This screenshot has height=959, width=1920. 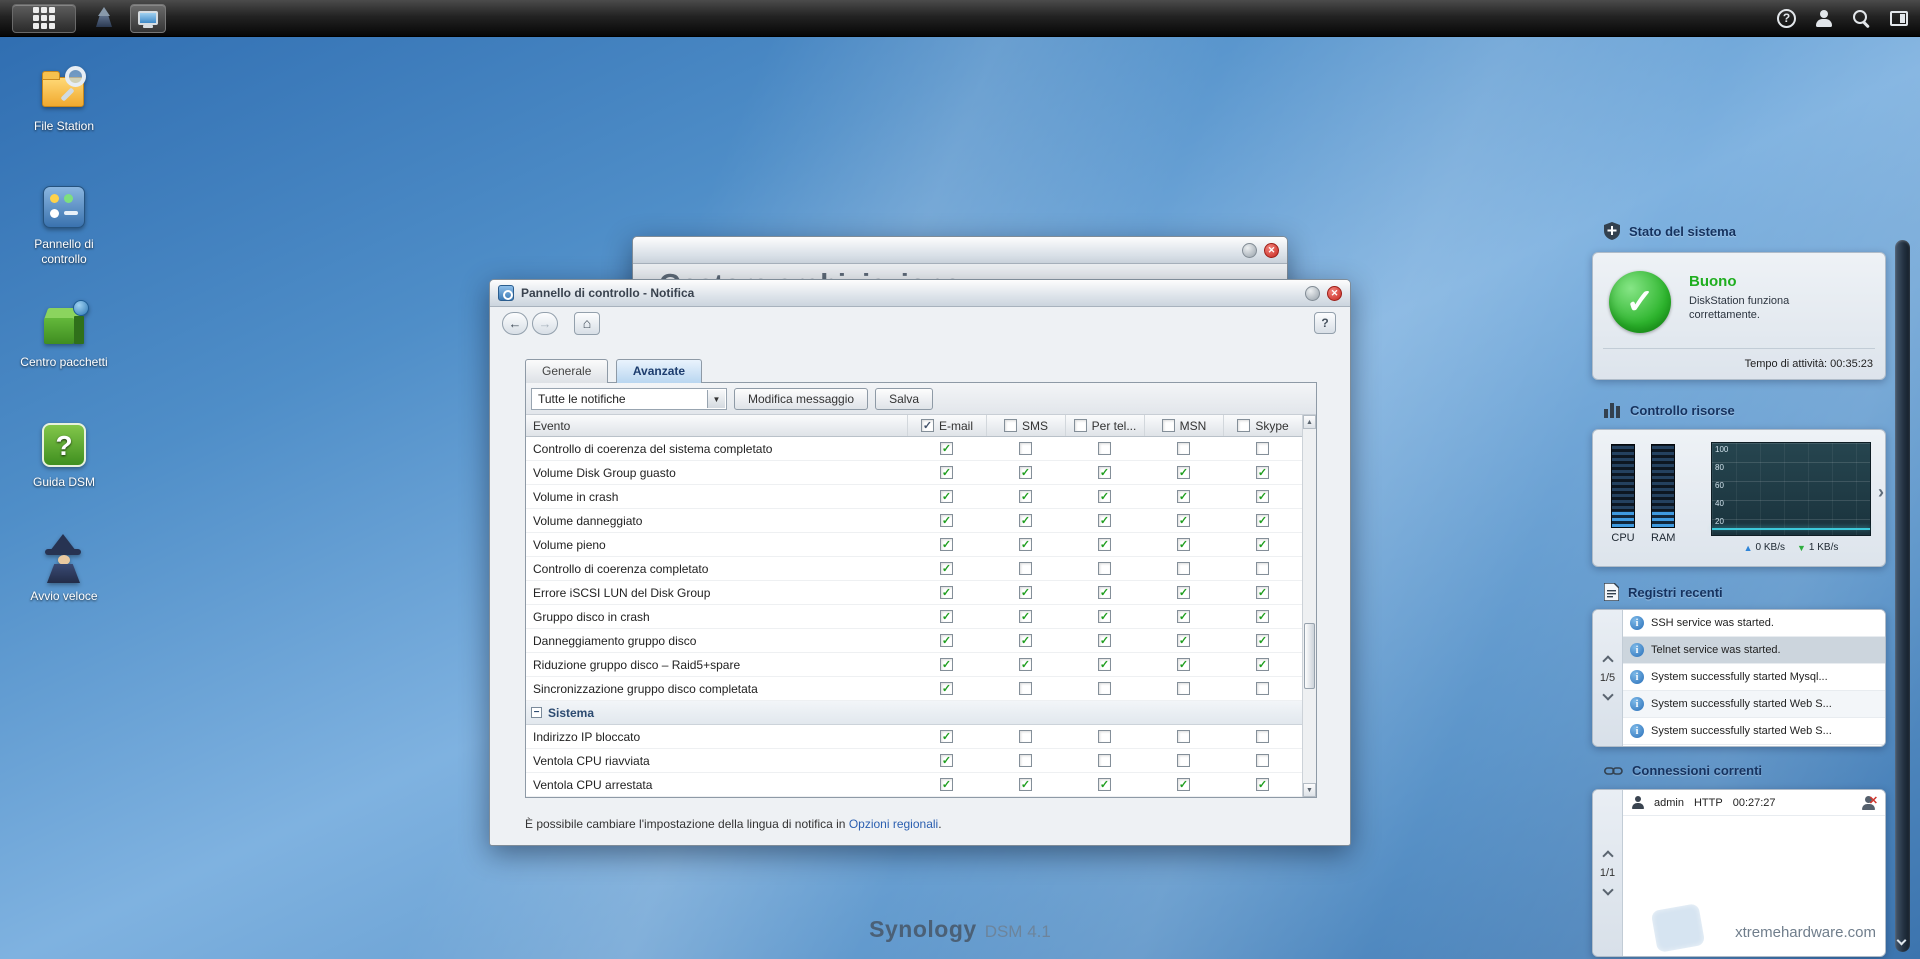 I want to click on desktop-icon-file-station: File Station, so click(x=64, y=99).